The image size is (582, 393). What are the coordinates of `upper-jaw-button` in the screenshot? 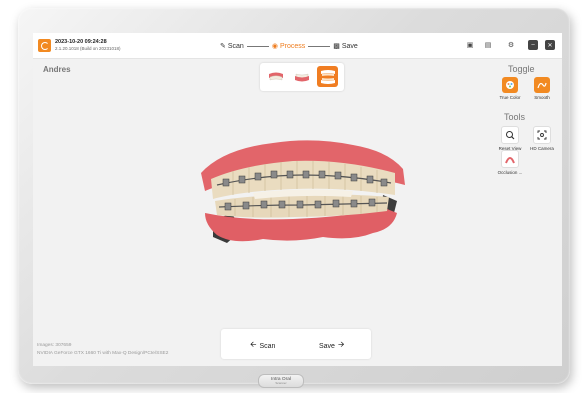 It's located at (275, 76).